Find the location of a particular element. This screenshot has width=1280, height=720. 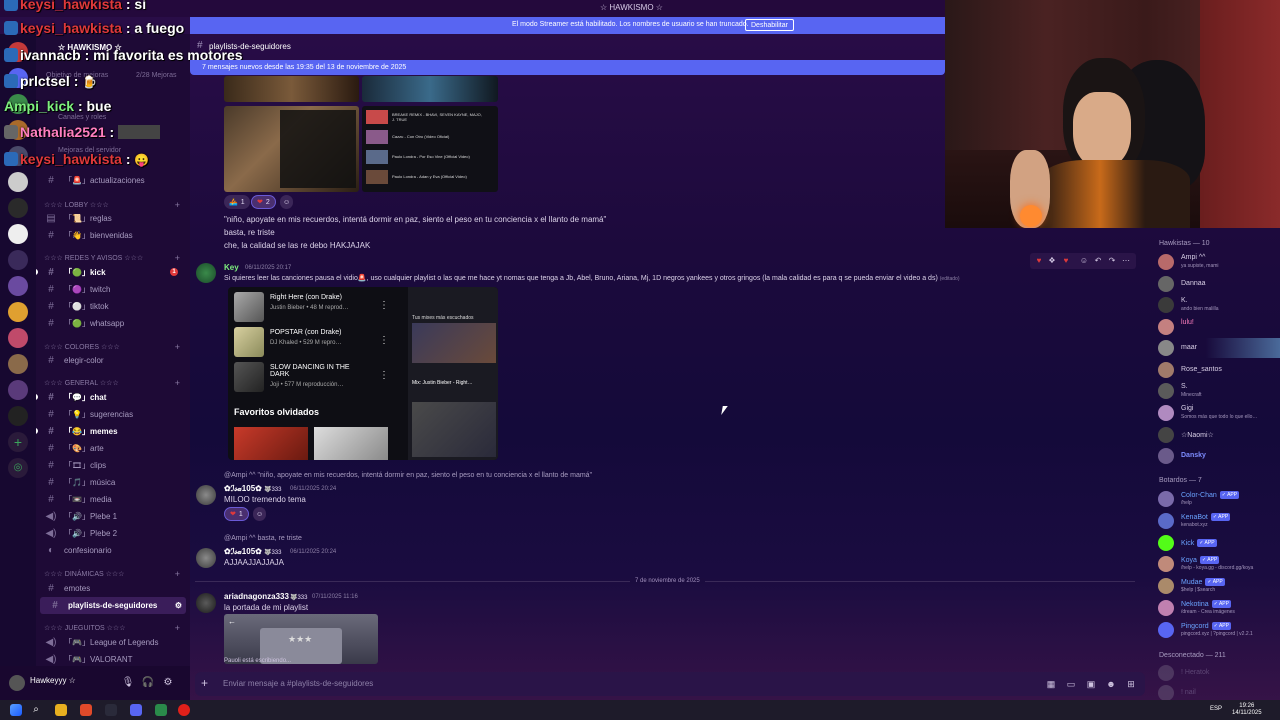

message-author: Key is located at coordinates (231, 267).